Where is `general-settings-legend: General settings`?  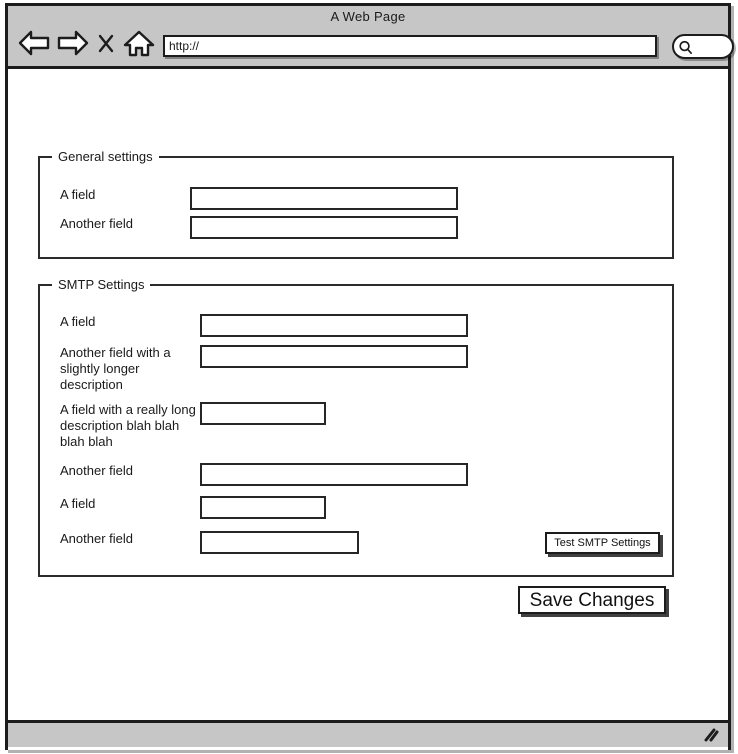 general-settings-legend: General settings is located at coordinates (105, 156).